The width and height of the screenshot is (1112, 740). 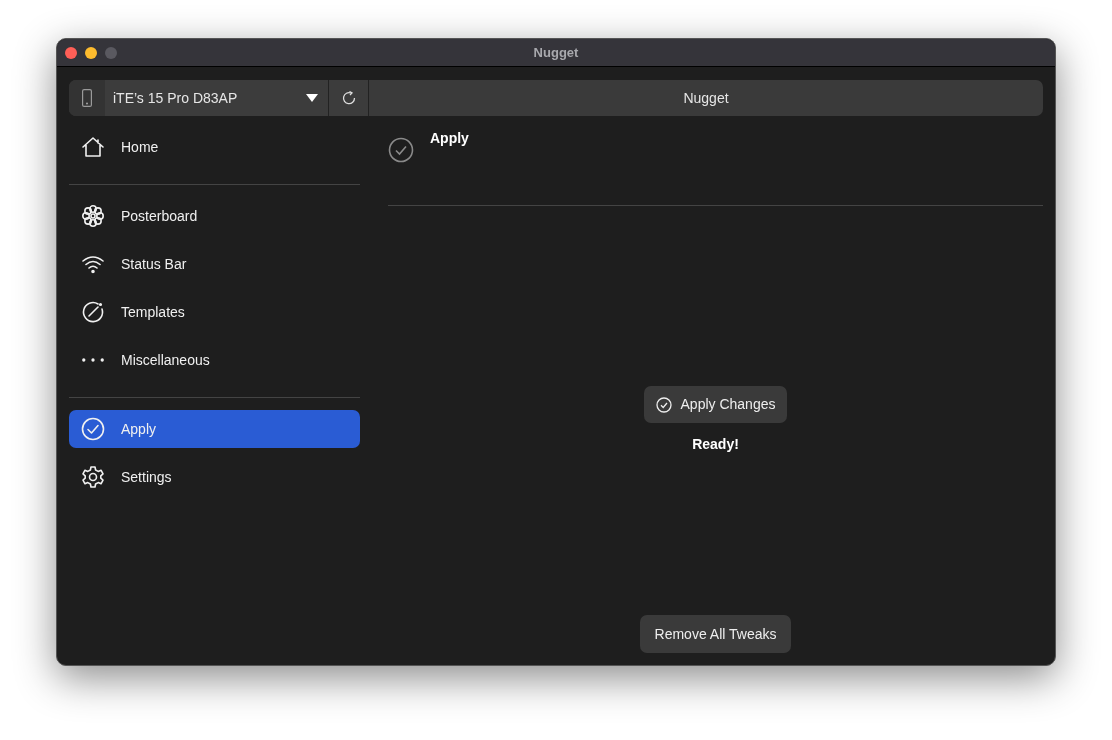 I want to click on dropdown-caret-icon, so click(x=312, y=98).